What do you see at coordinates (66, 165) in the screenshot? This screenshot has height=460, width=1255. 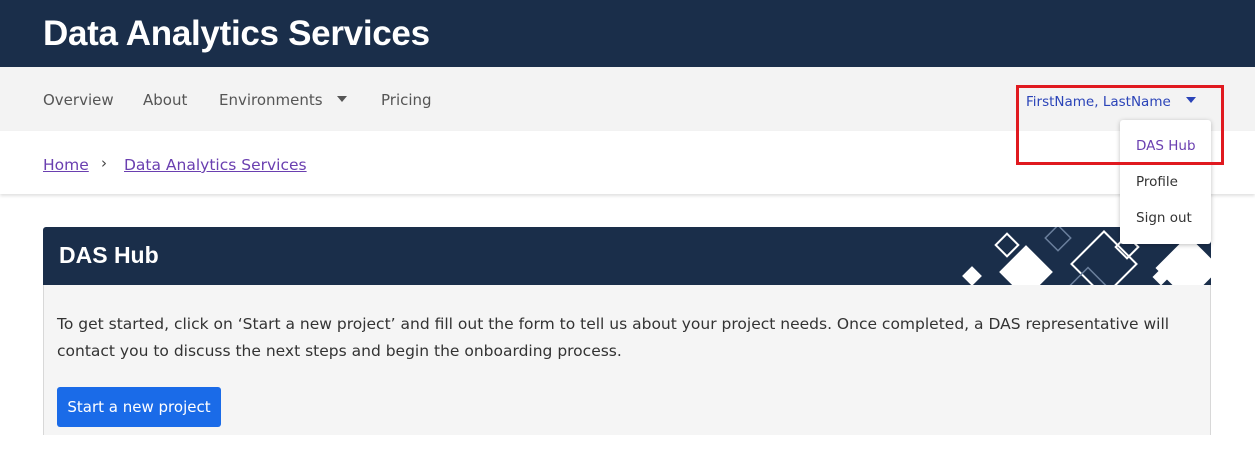 I see `breadcrumb-home: Home` at bounding box center [66, 165].